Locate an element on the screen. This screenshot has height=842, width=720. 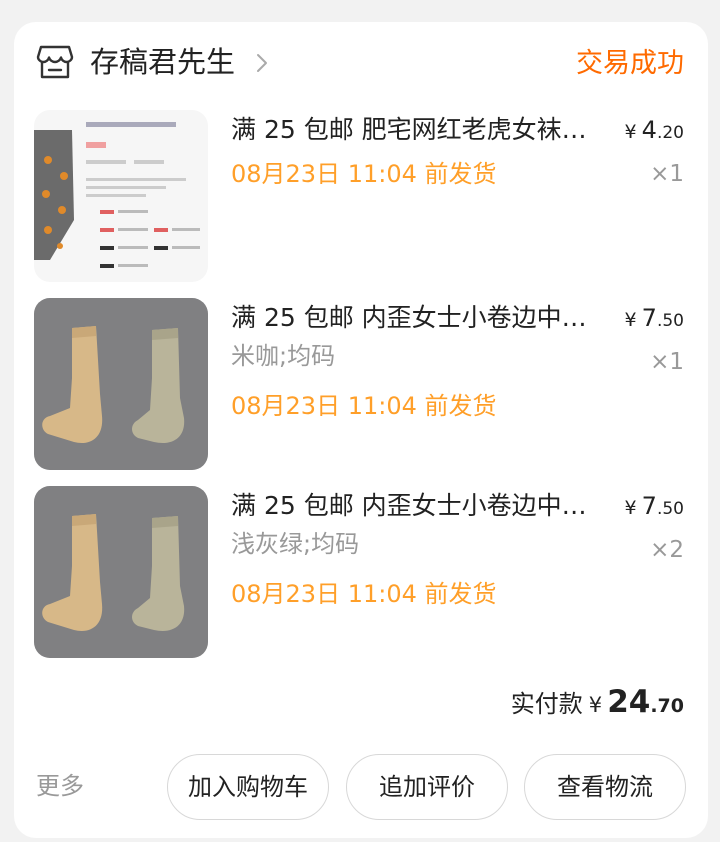
product-quantity: ×2 is located at coordinates (667, 550).